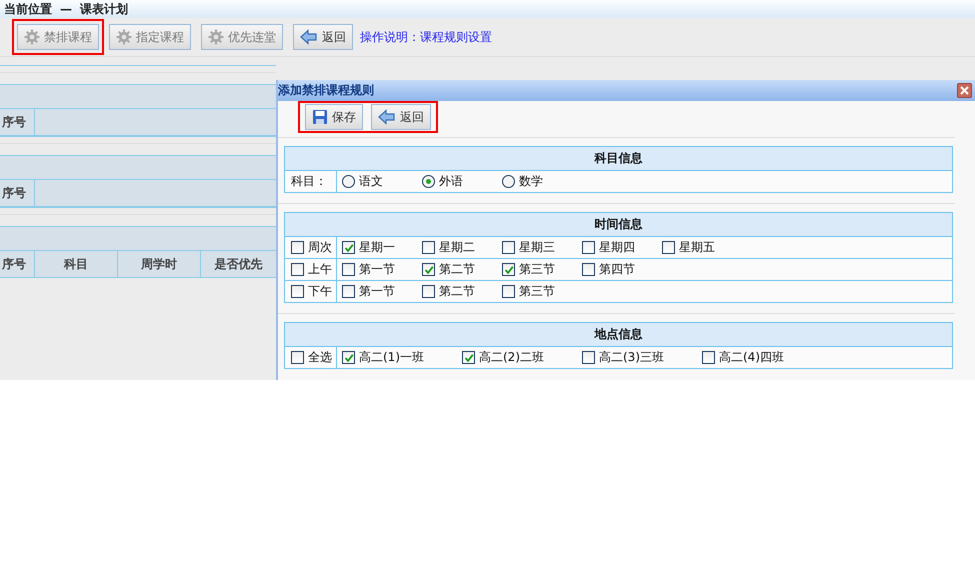 The height and width of the screenshot is (584, 975). Describe the element at coordinates (451, 181) in the screenshot. I see `option-label: 外语` at that location.